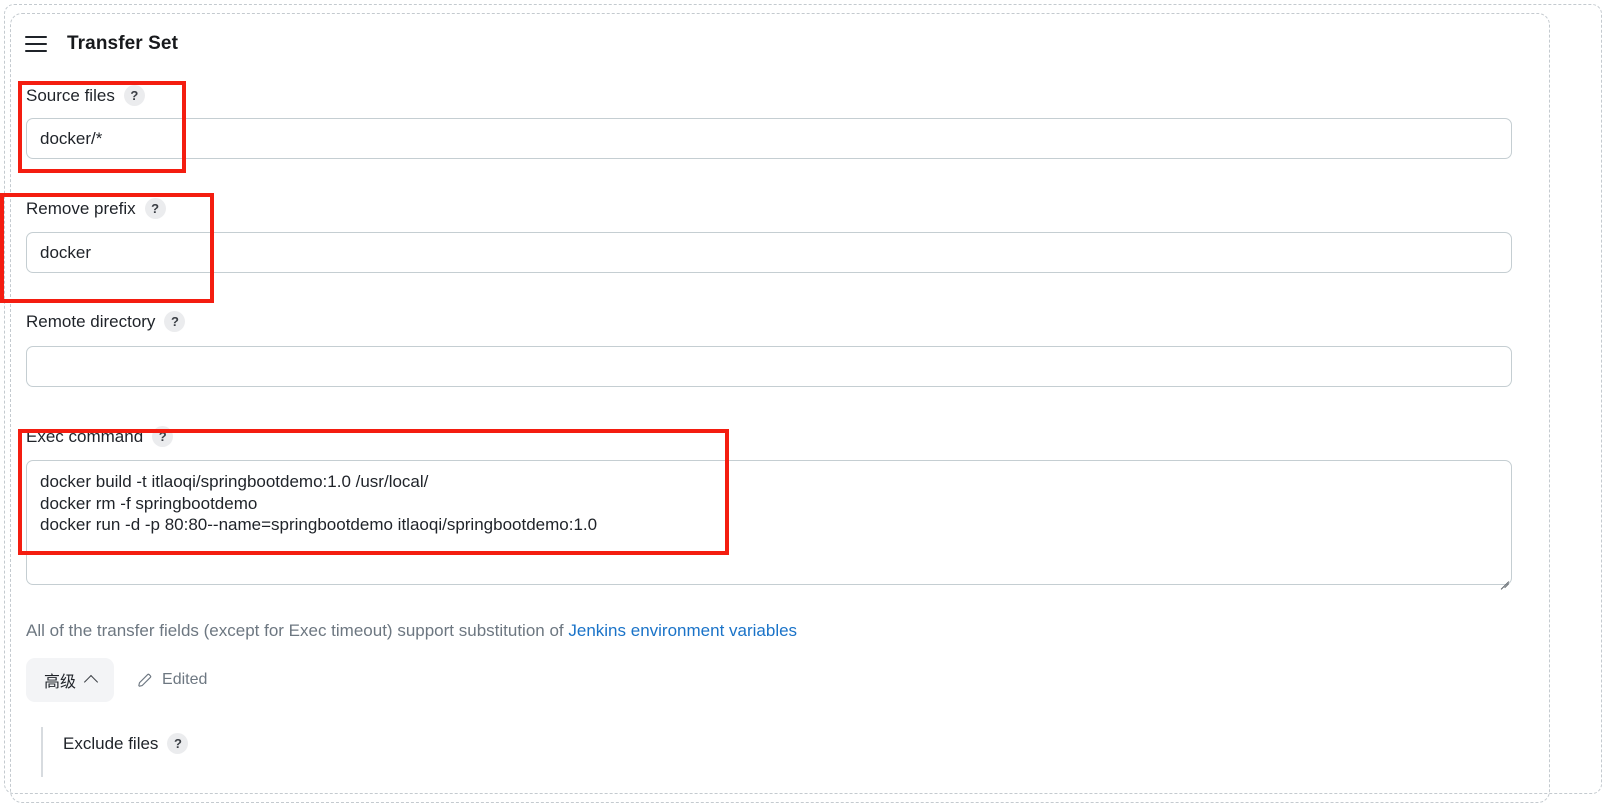 This screenshot has height=803, width=1615. Describe the element at coordinates (178, 743) in the screenshot. I see `exclude-files-help-icon: ?` at that location.